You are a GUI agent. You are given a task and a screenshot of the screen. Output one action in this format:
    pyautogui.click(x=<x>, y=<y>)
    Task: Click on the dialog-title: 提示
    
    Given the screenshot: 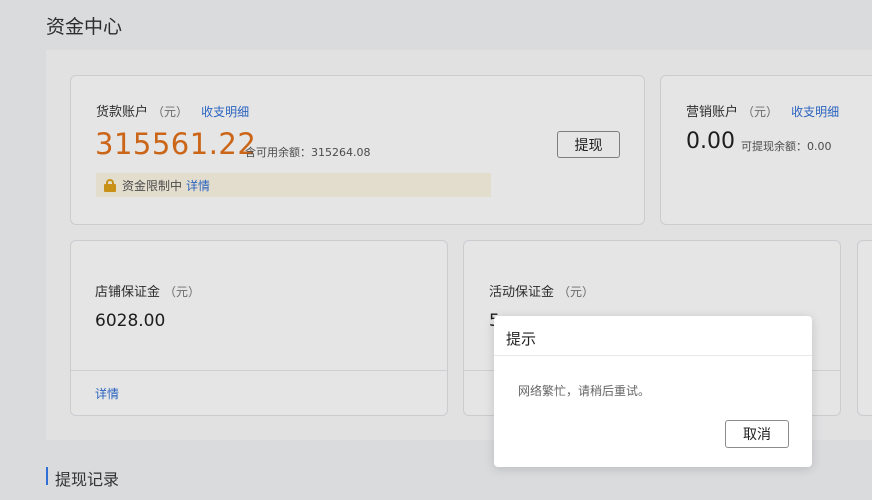 What is the action you would take?
    pyautogui.click(x=521, y=339)
    